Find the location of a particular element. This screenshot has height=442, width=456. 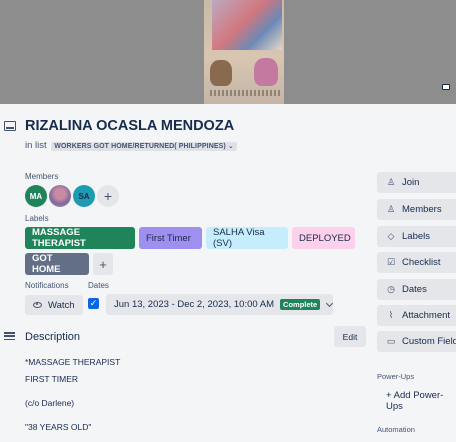

add-label-button: + is located at coordinates (103, 264).